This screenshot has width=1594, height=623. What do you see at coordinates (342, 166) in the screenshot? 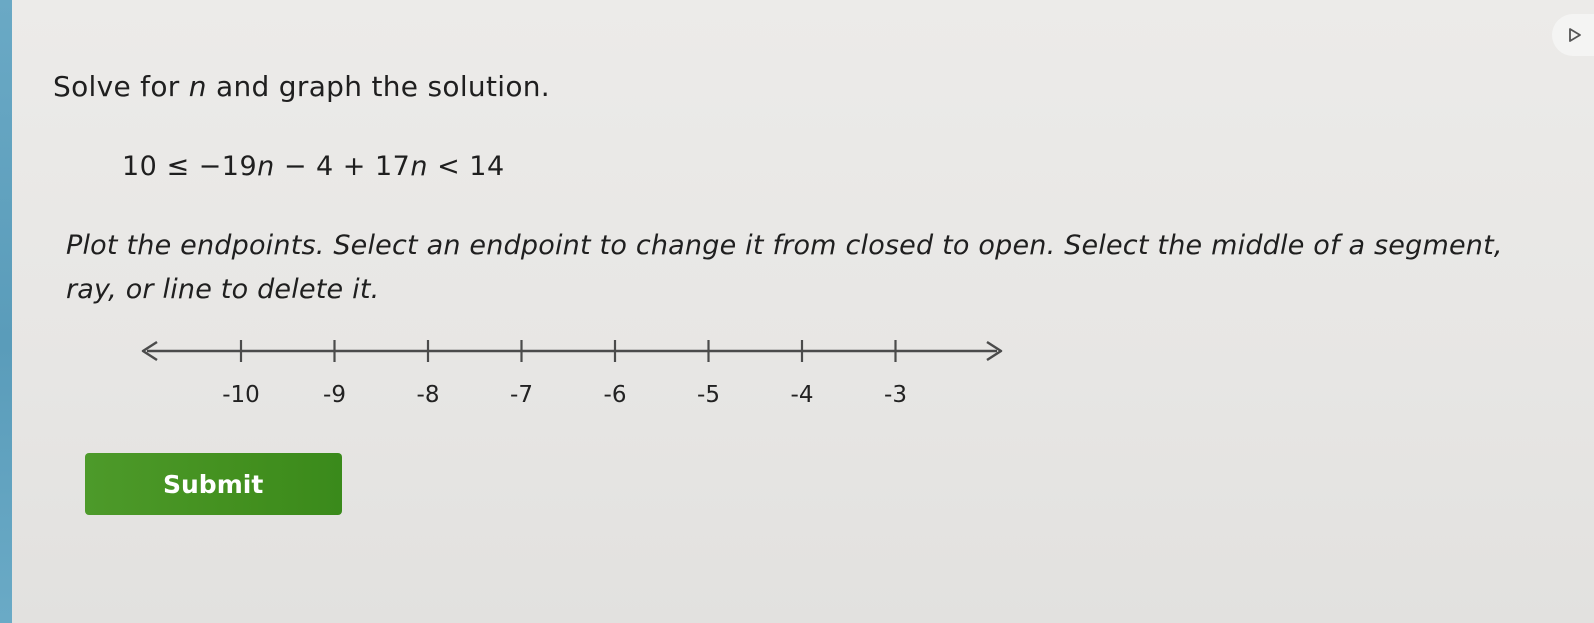
I see `equation-part: − 4 + 17` at bounding box center [342, 166].